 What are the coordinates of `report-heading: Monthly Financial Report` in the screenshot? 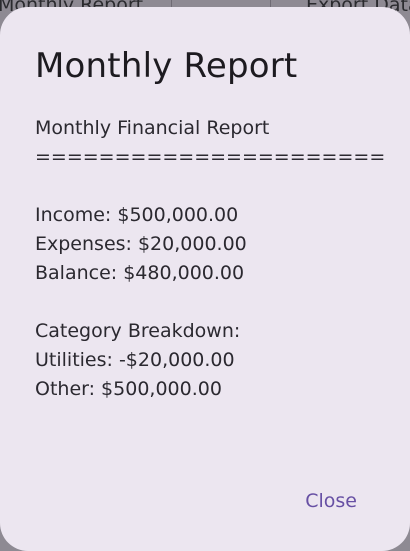 It's located at (152, 128).